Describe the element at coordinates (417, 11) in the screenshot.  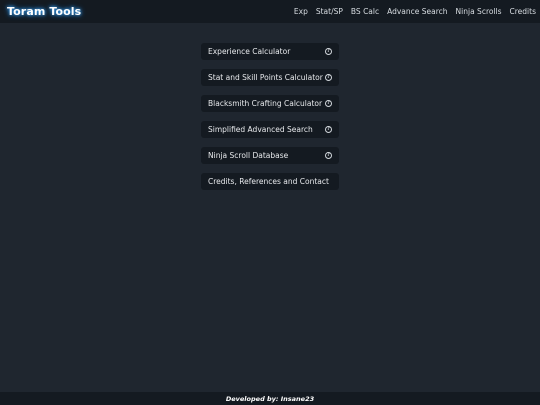
I see `nav-link-advance-search: Advance Search` at that location.